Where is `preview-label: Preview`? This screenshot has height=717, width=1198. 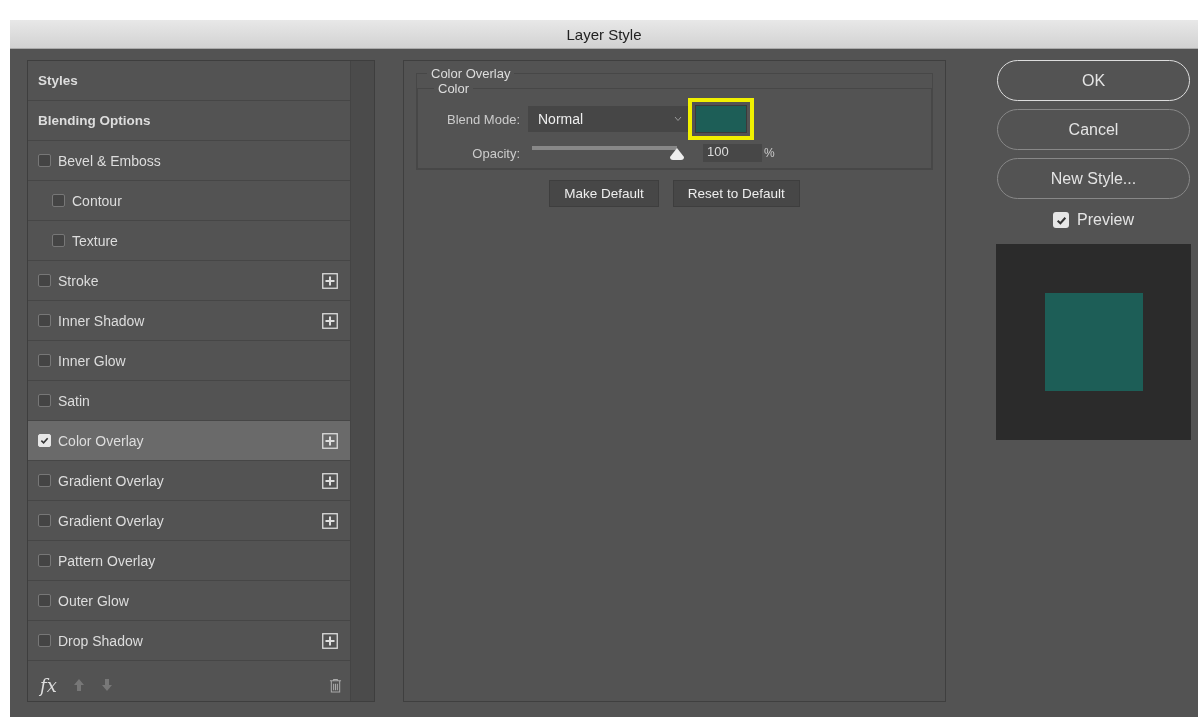
preview-label: Preview is located at coordinates (1105, 220).